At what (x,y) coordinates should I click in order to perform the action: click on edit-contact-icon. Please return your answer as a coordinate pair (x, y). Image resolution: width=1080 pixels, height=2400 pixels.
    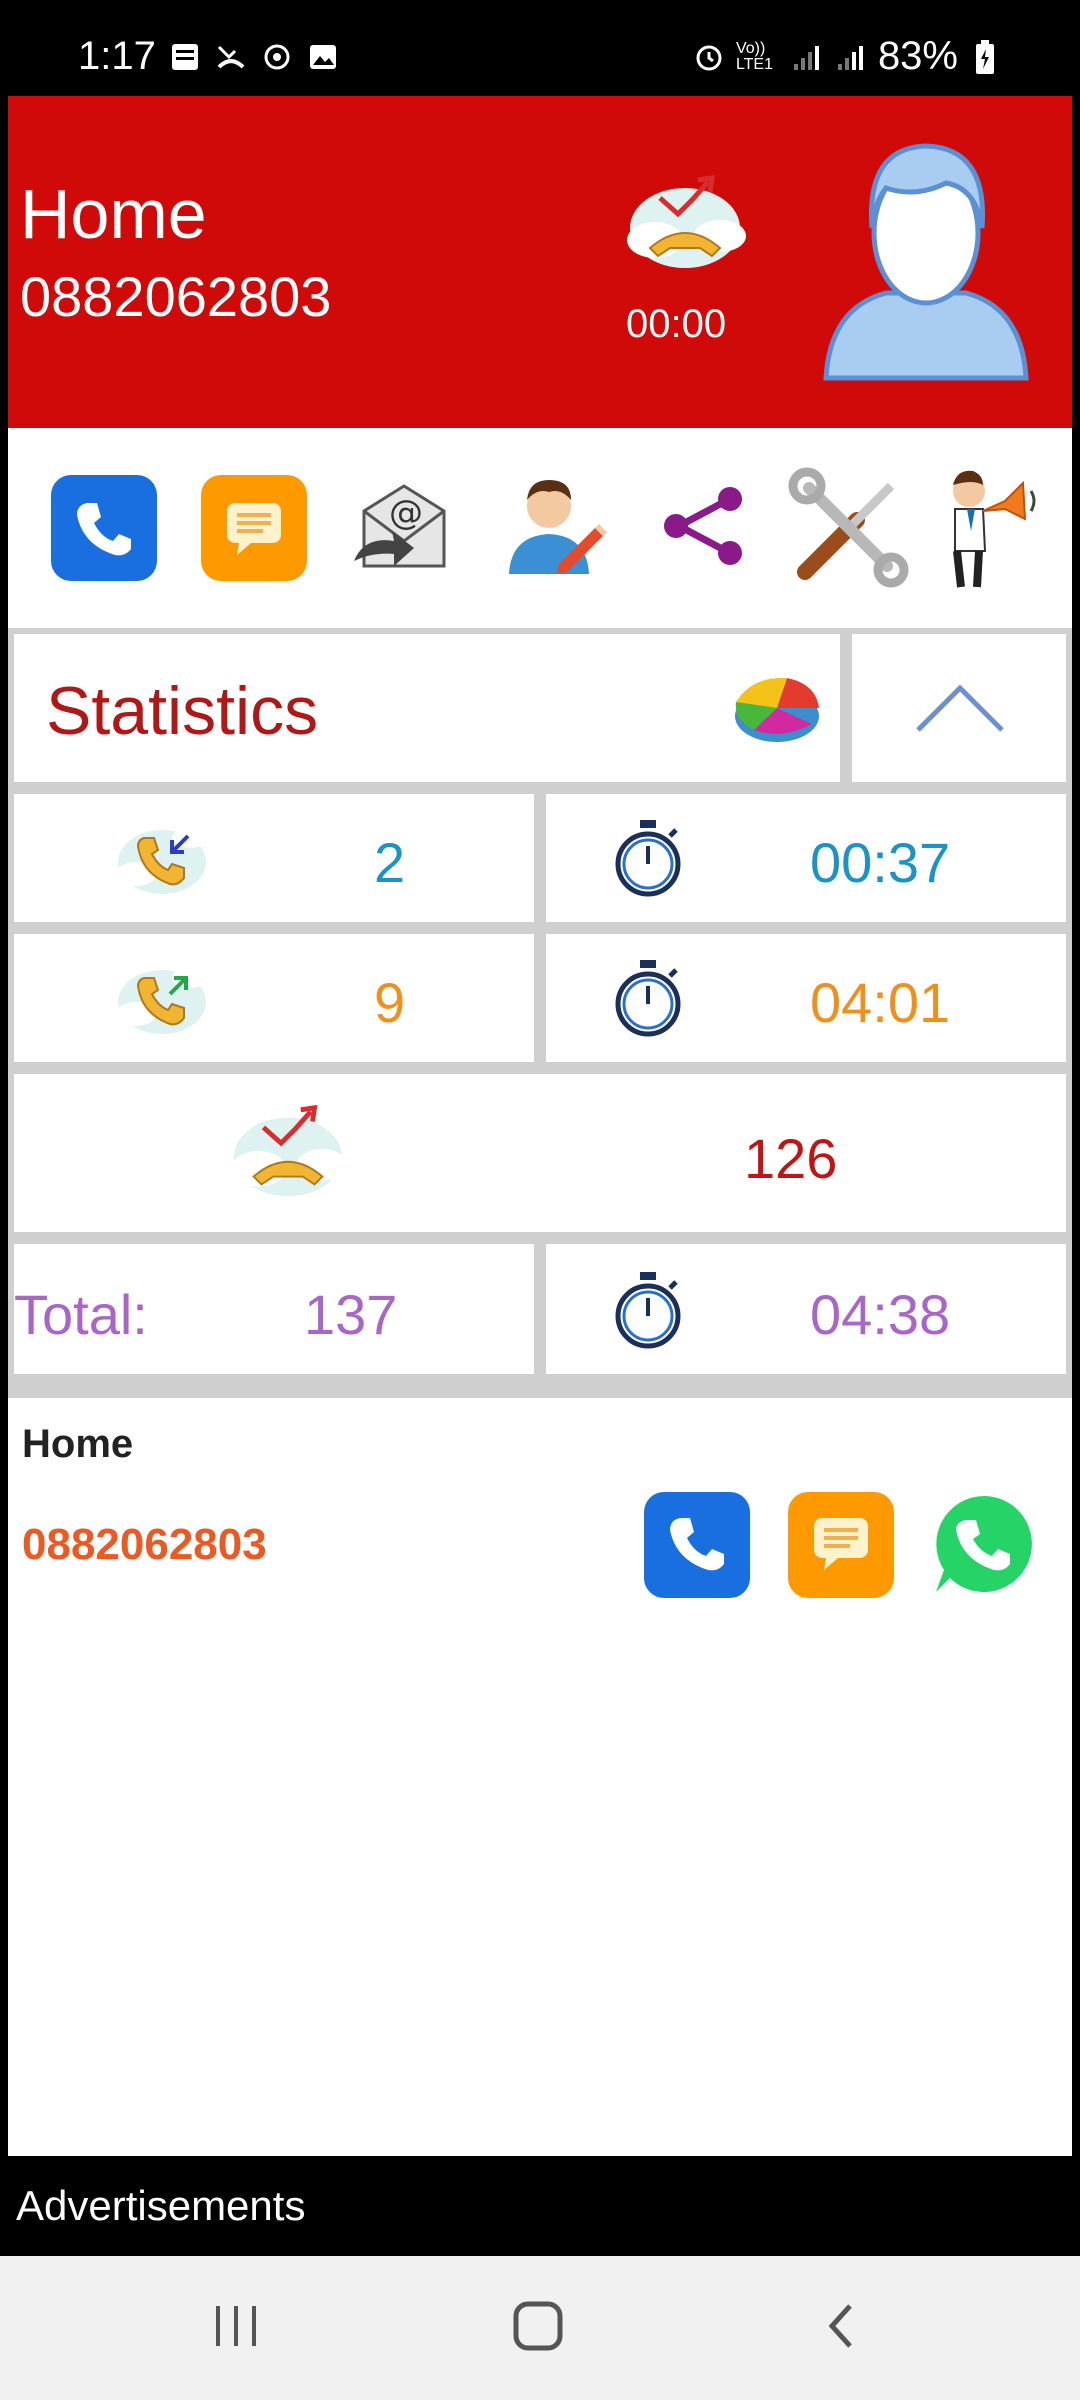
    Looking at the image, I should click on (554, 528).